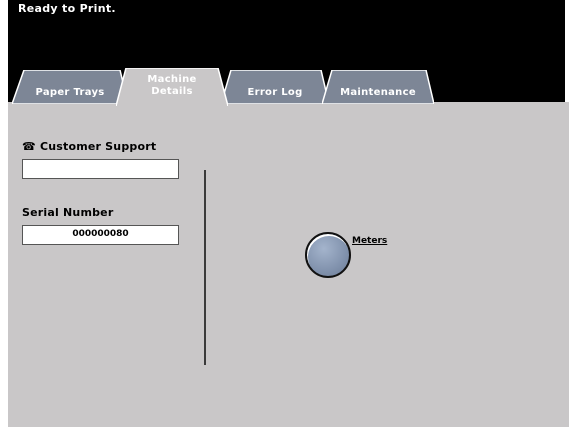 The height and width of the screenshot is (427, 569). Describe the element at coordinates (205, 267) in the screenshot. I see `vertical-divider` at that location.